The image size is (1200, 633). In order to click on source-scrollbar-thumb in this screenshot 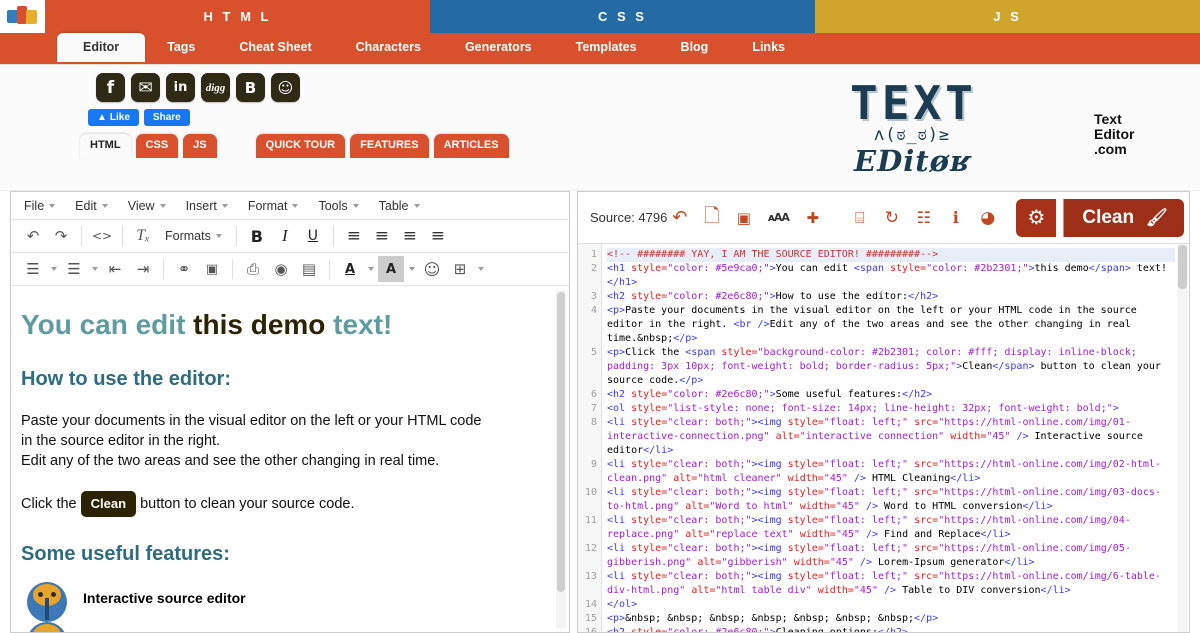, I will do `click(1182, 267)`.